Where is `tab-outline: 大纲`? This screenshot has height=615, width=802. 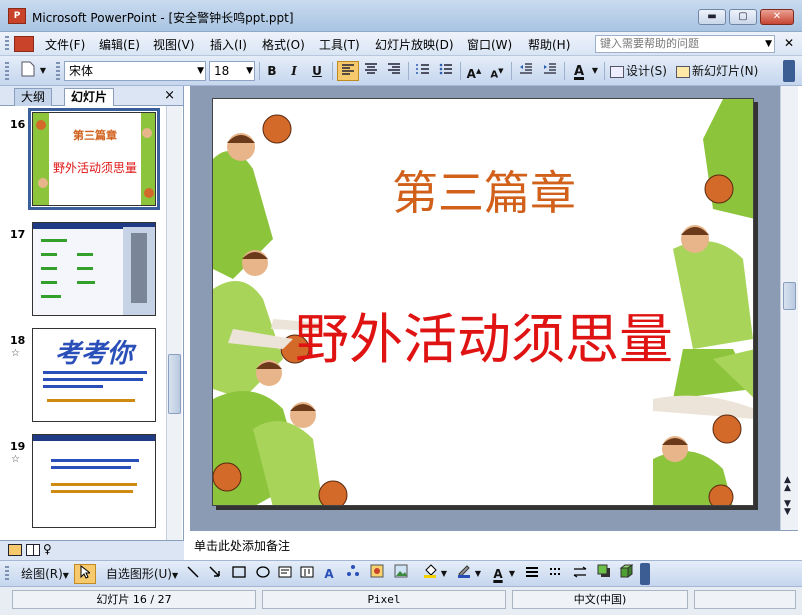
tab-outline: 大纲 is located at coordinates (33, 97).